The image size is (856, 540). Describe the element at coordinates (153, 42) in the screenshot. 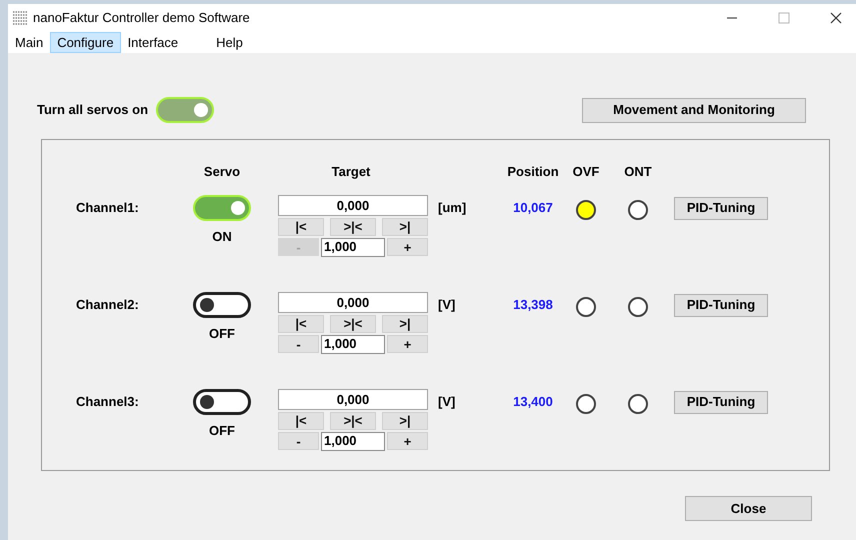

I see `menu-item: Interface` at that location.